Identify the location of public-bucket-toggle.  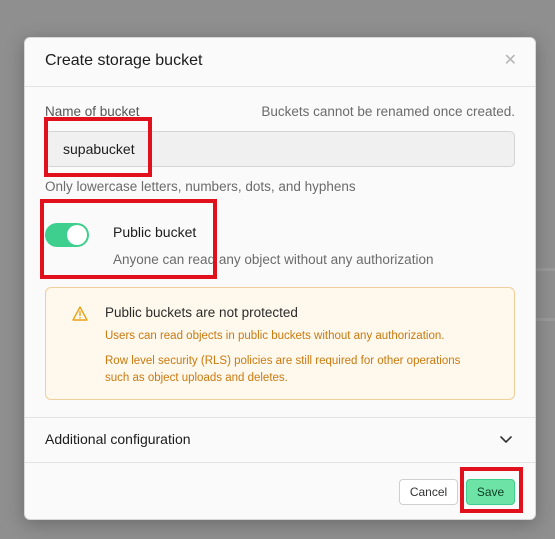
(67, 235).